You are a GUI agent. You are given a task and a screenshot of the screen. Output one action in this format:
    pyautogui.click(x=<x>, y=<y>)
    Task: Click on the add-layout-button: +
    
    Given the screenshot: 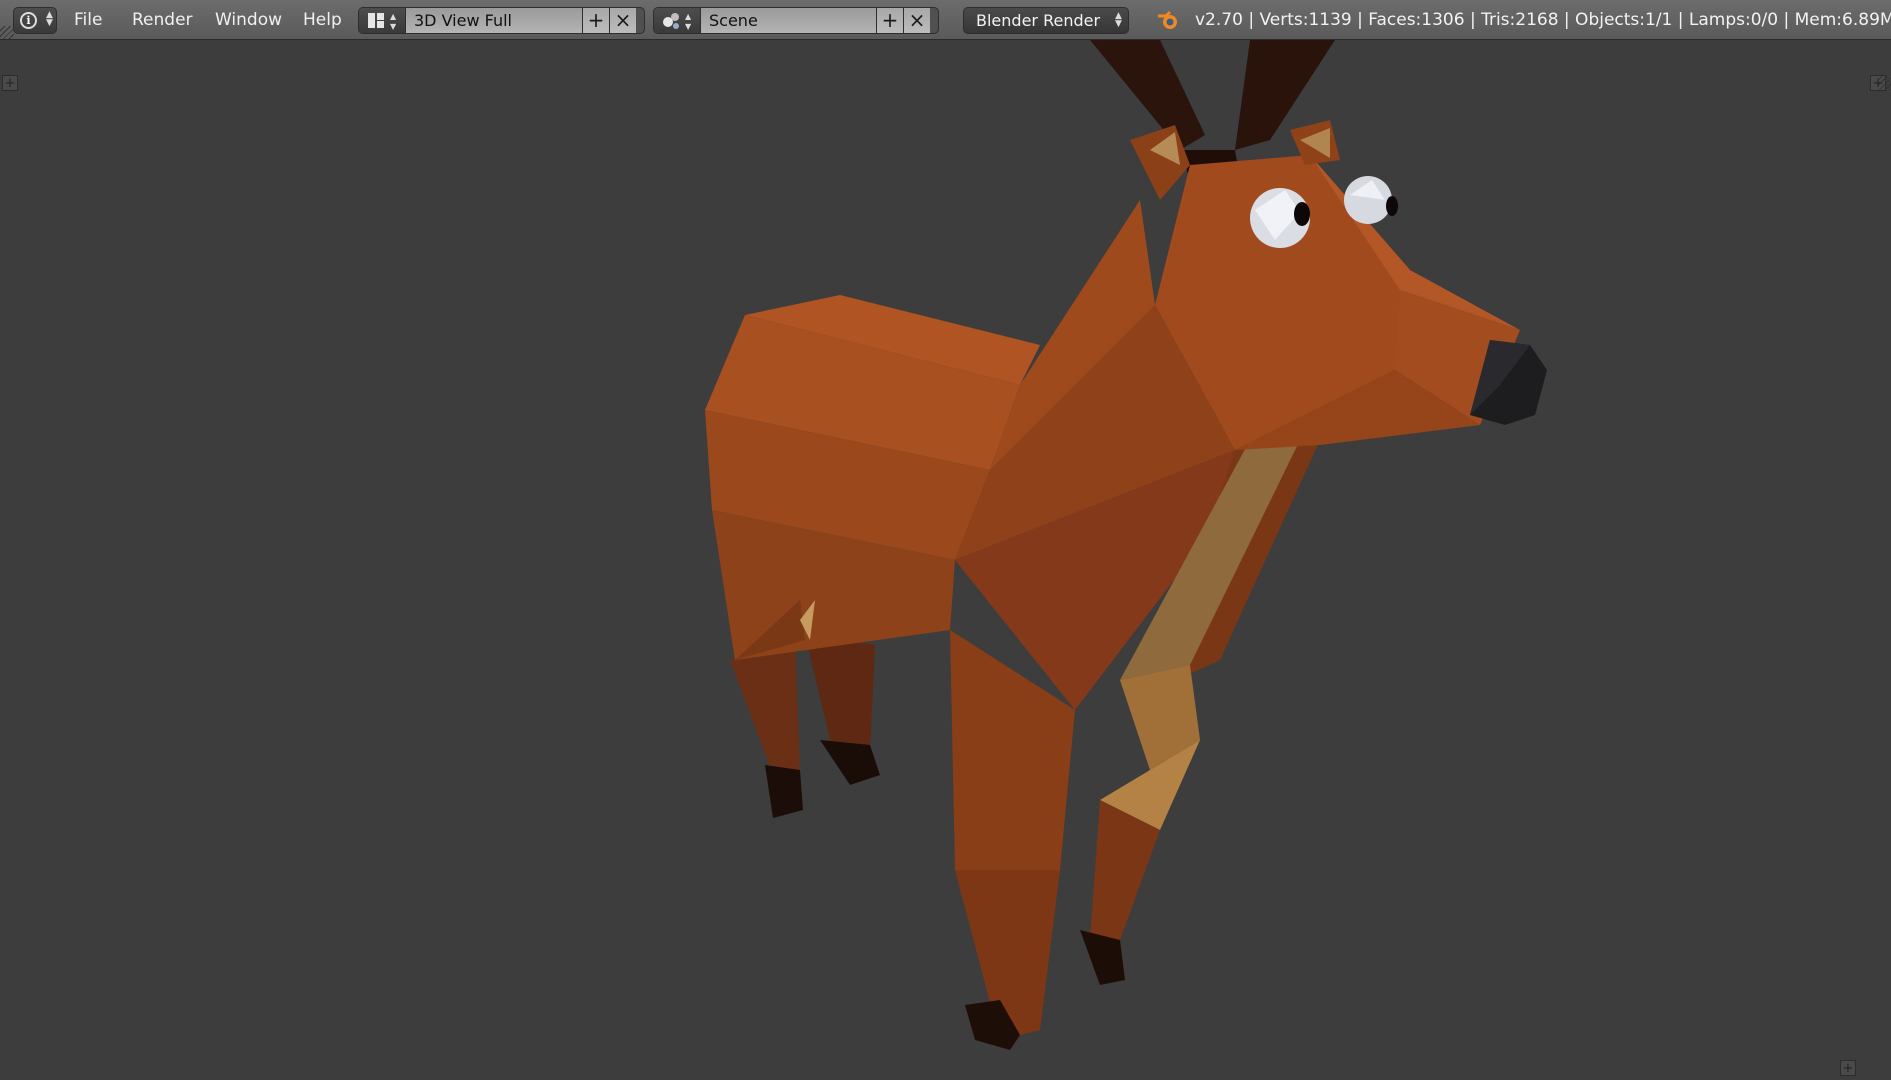 What is the action you would take?
    pyautogui.click(x=595, y=20)
    